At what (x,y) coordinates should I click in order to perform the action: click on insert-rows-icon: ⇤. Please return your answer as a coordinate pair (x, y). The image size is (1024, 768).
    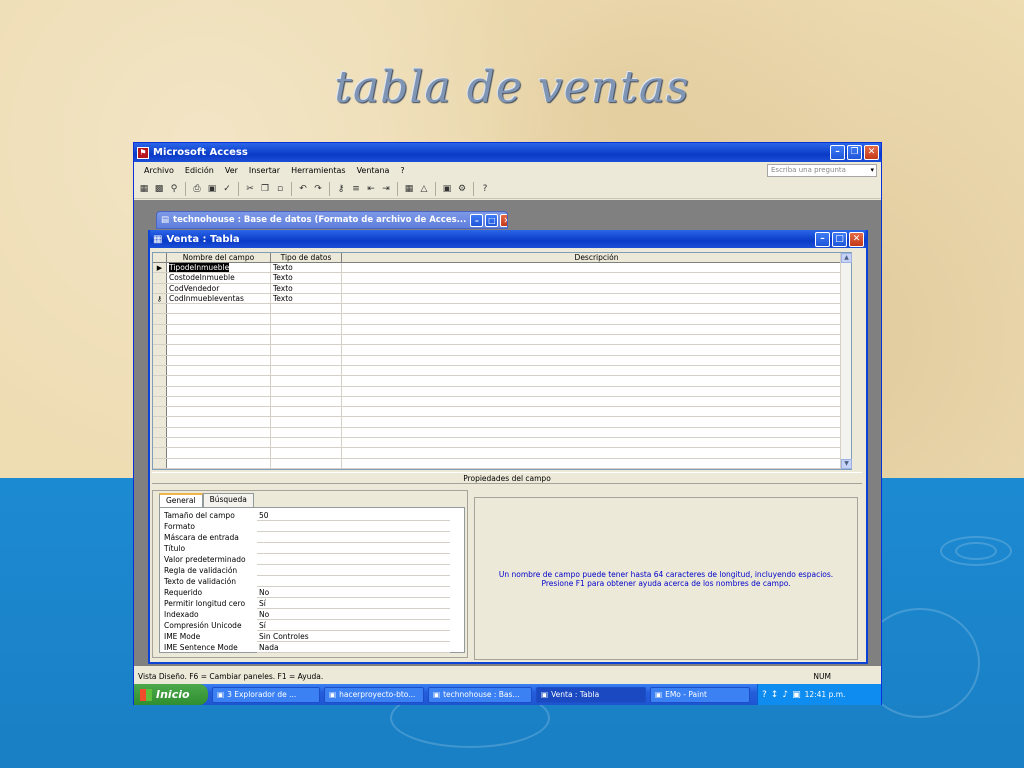
    Looking at the image, I should click on (371, 189).